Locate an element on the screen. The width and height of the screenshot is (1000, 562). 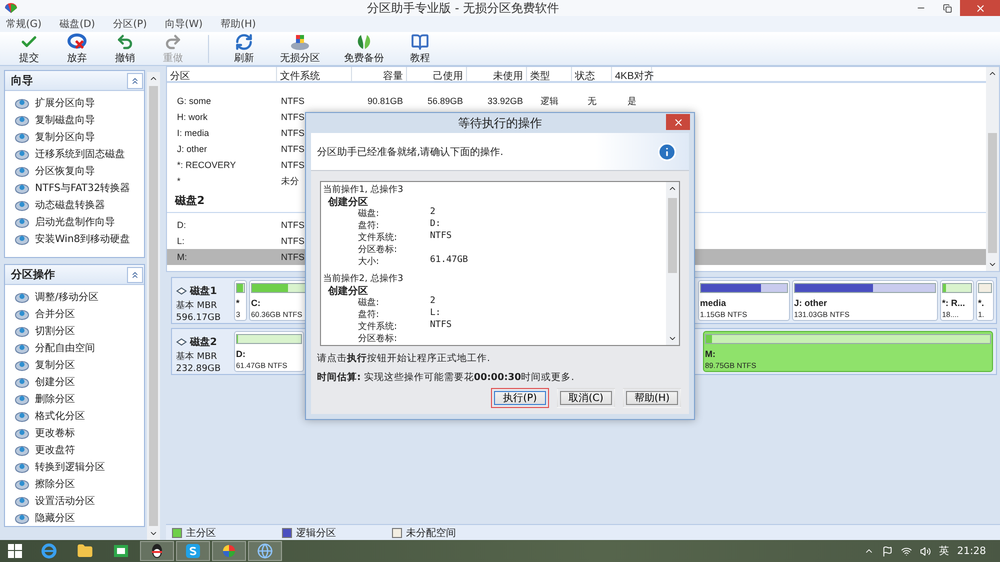
table-cell: J: other is located at coordinates (192, 149).